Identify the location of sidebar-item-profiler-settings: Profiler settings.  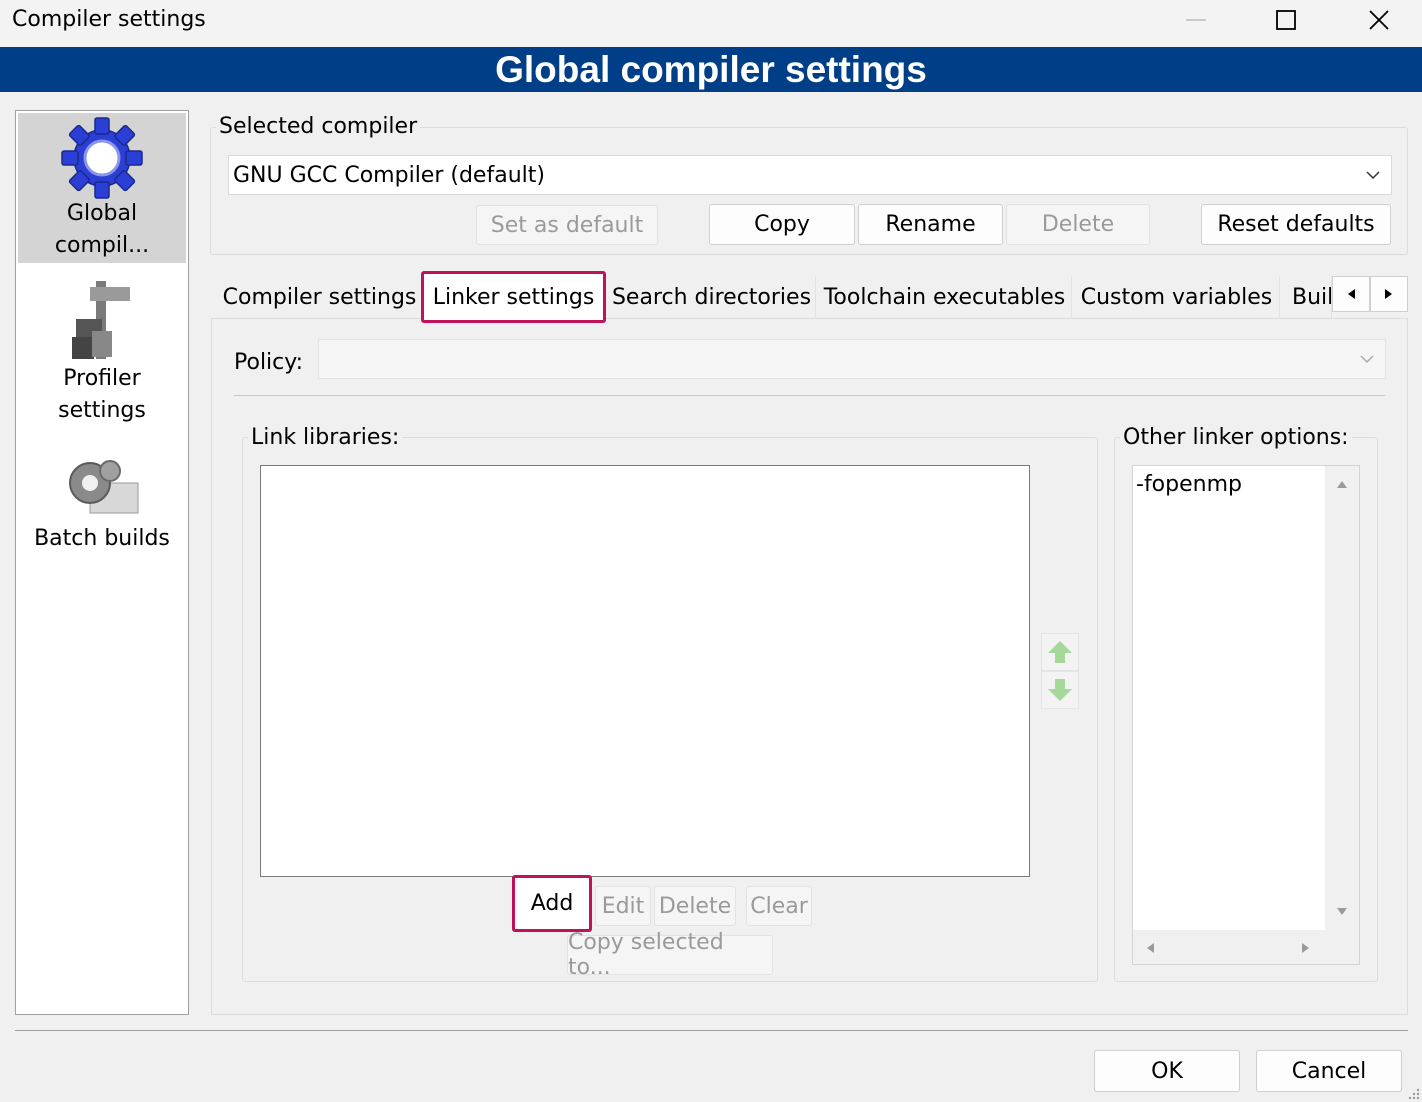
(102, 354).